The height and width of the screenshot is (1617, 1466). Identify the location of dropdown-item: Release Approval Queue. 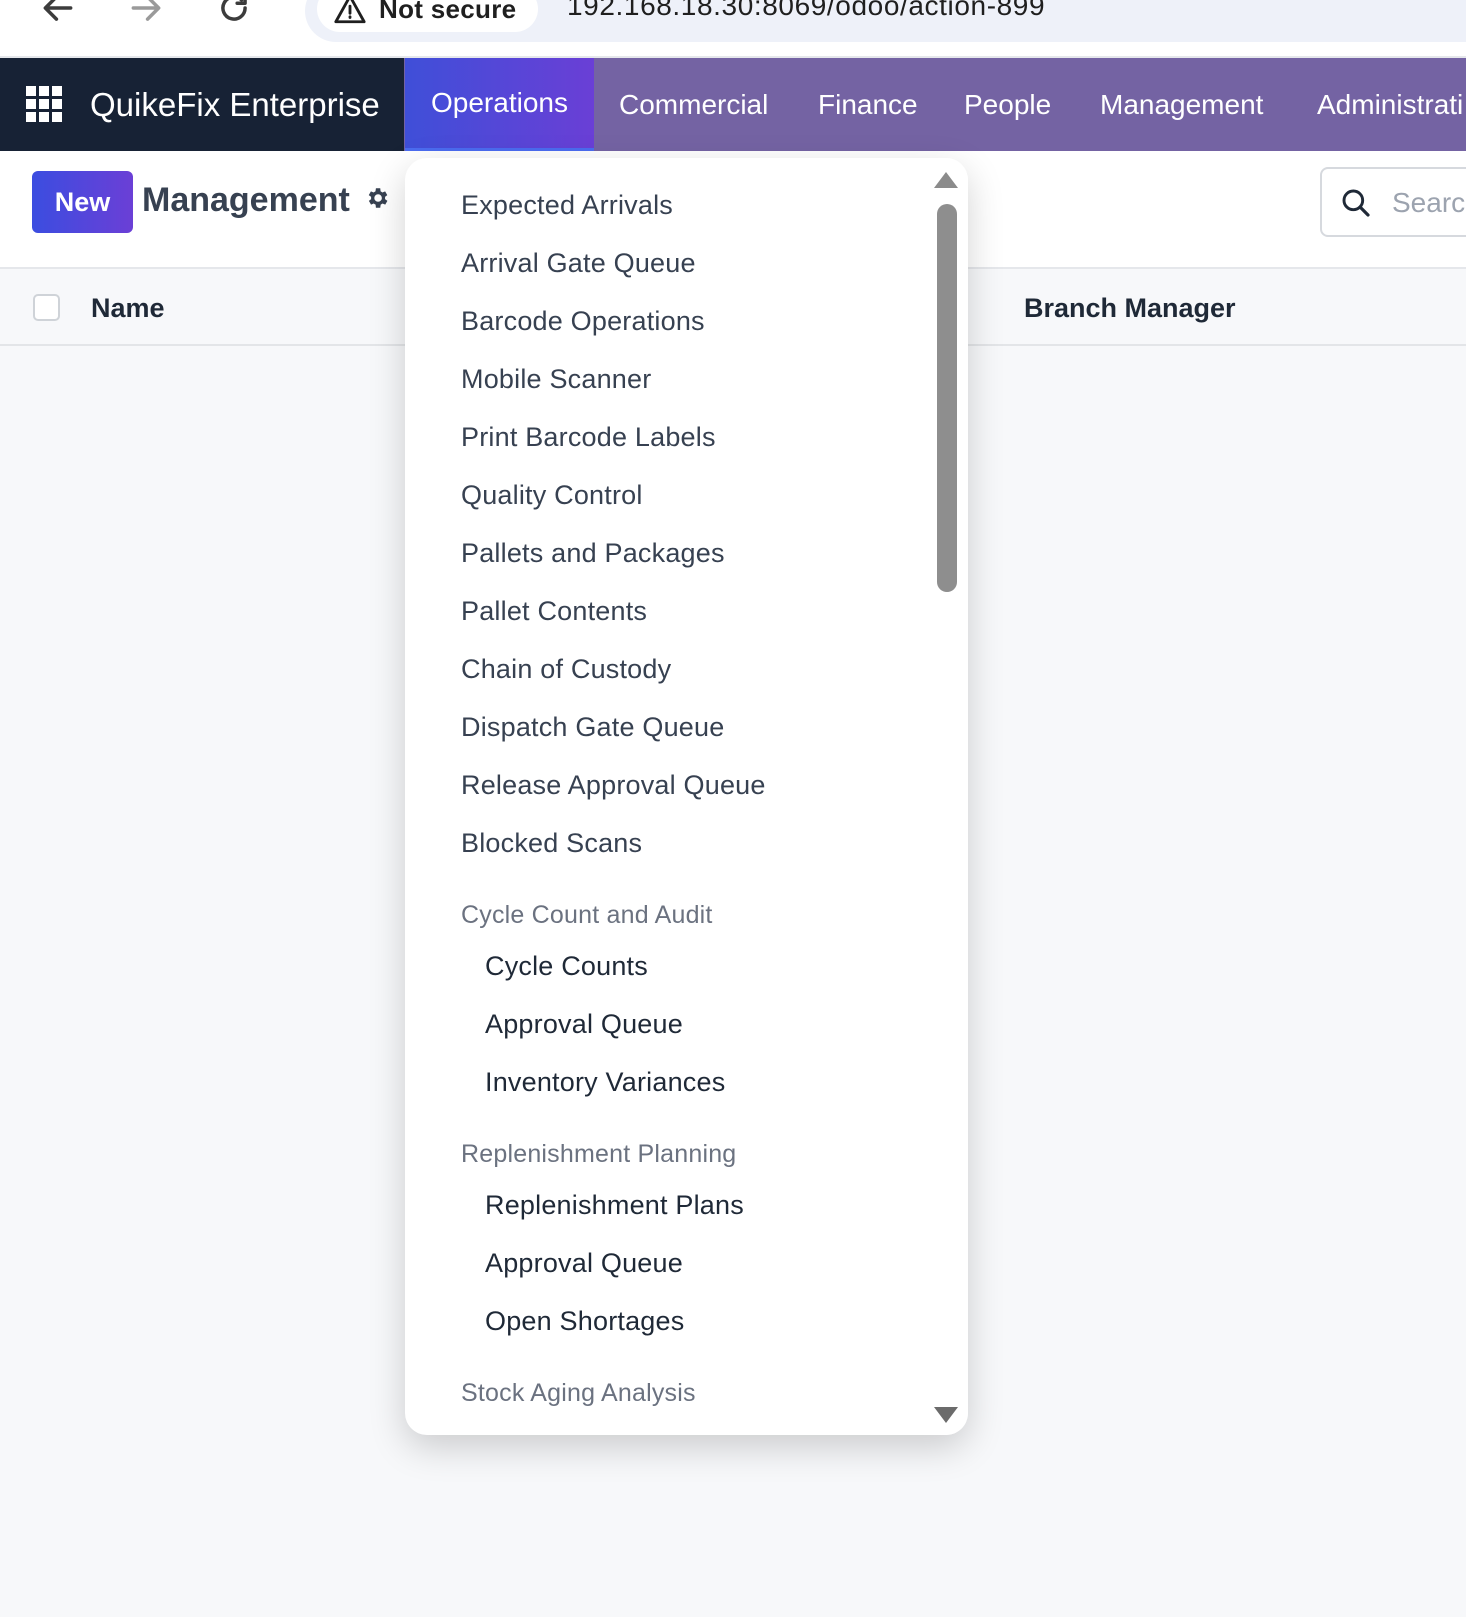
(613, 785).